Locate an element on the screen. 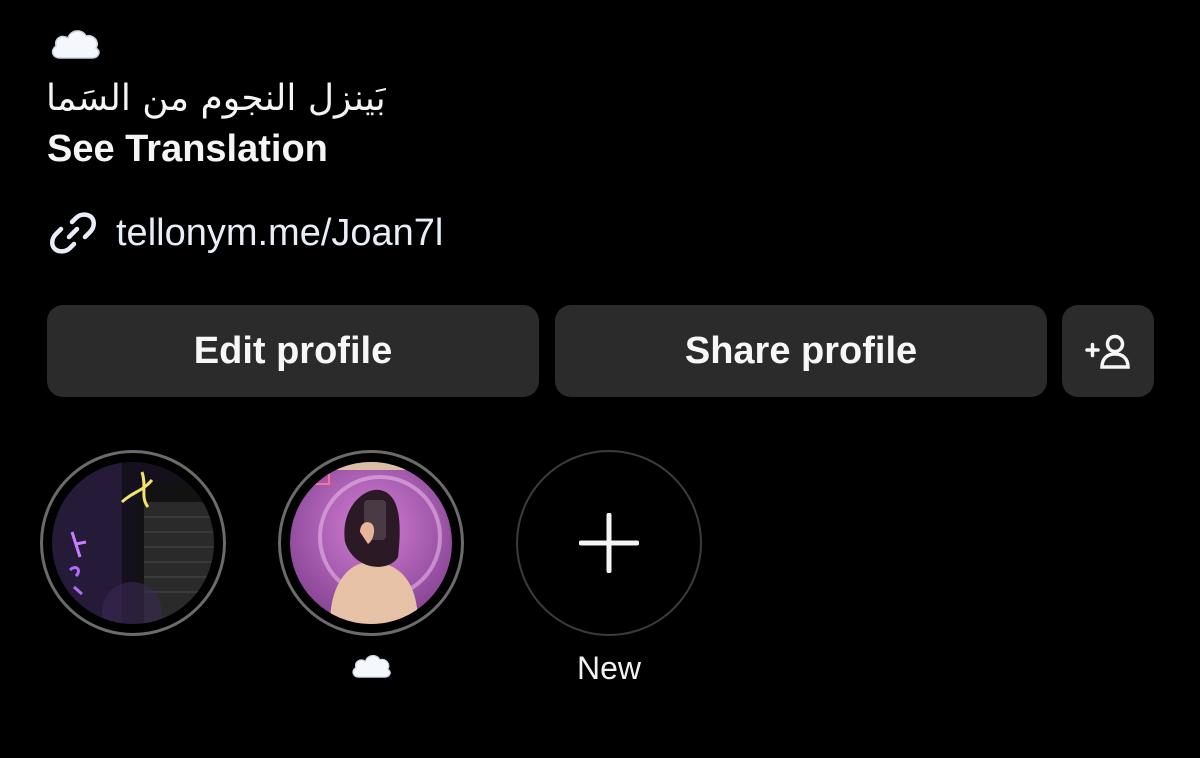 This screenshot has height=758, width=1200. plus-icon is located at coordinates (609, 543).